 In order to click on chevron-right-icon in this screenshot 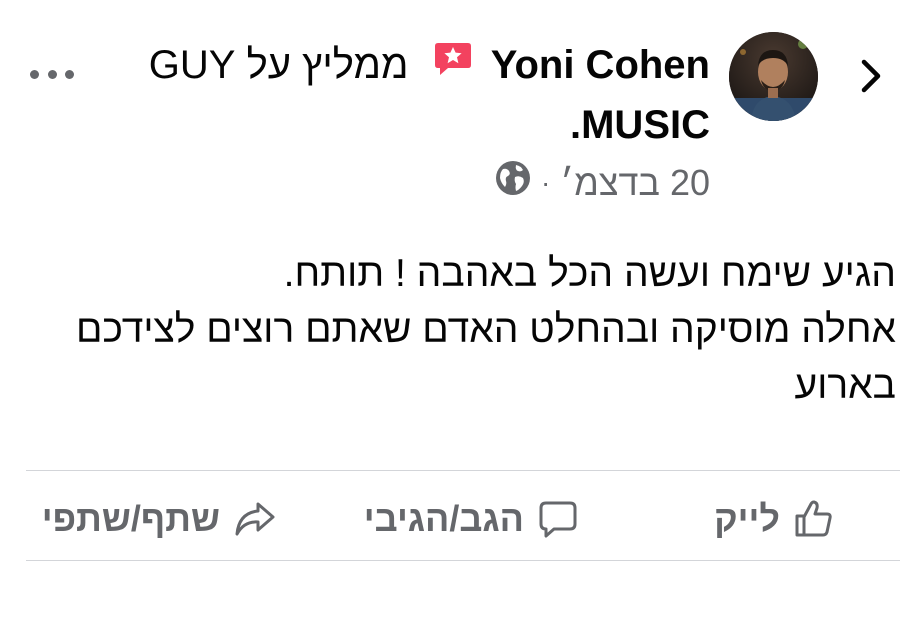, I will do `click(871, 76)`.